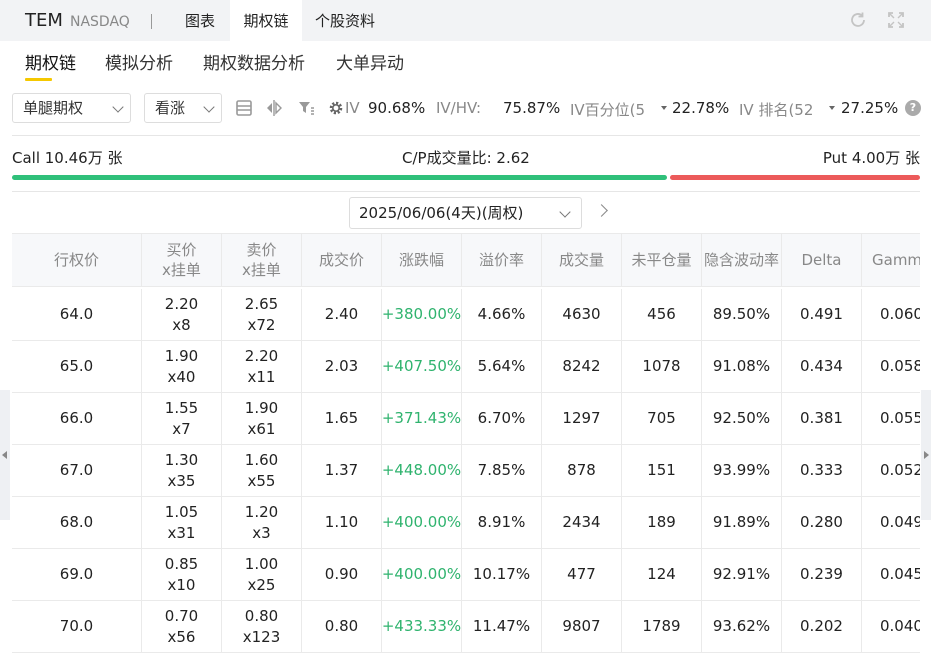 This screenshot has height=659, width=931. Describe the element at coordinates (742, 418) in the screenshot. I see `cell-col-iv: 92.50%` at that location.